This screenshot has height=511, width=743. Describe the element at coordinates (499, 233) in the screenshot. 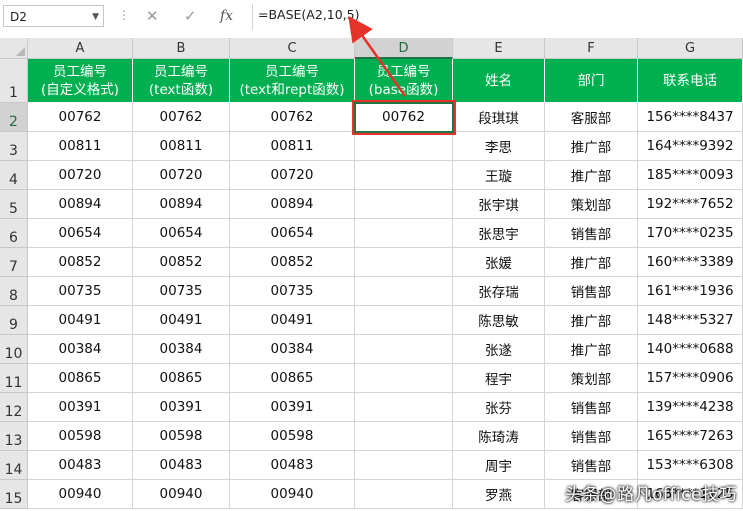

I see `table-cell: 张思宇` at that location.